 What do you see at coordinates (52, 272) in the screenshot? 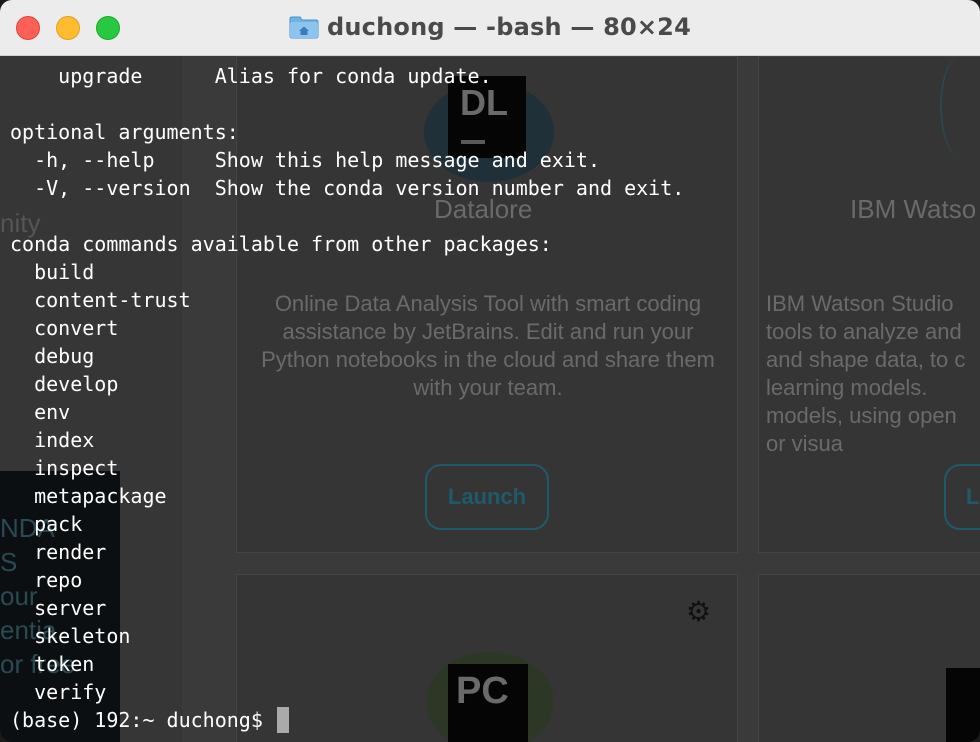
I see `terminal-line: build` at bounding box center [52, 272].